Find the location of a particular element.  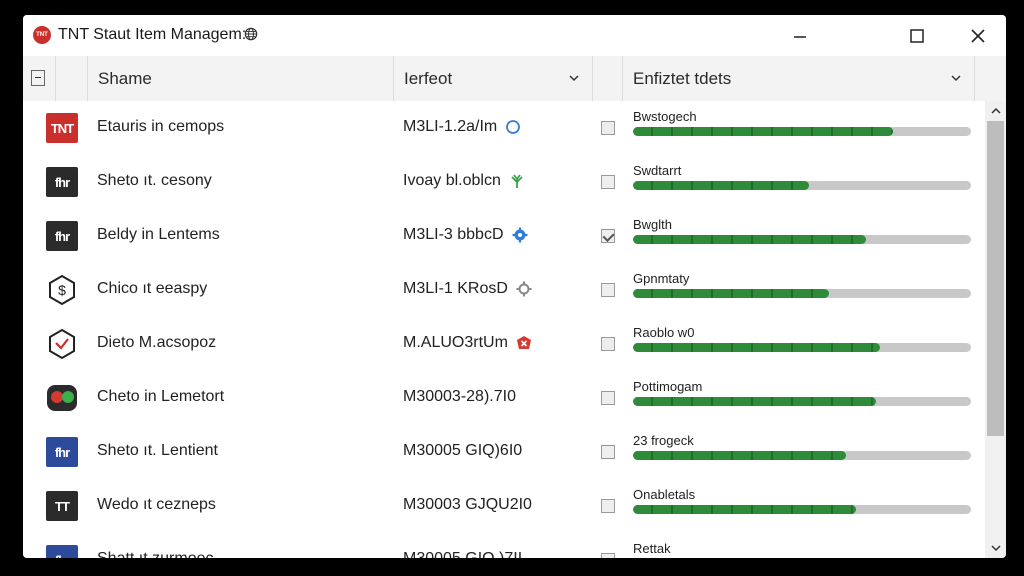

maximize-icon is located at coordinates (917, 35).